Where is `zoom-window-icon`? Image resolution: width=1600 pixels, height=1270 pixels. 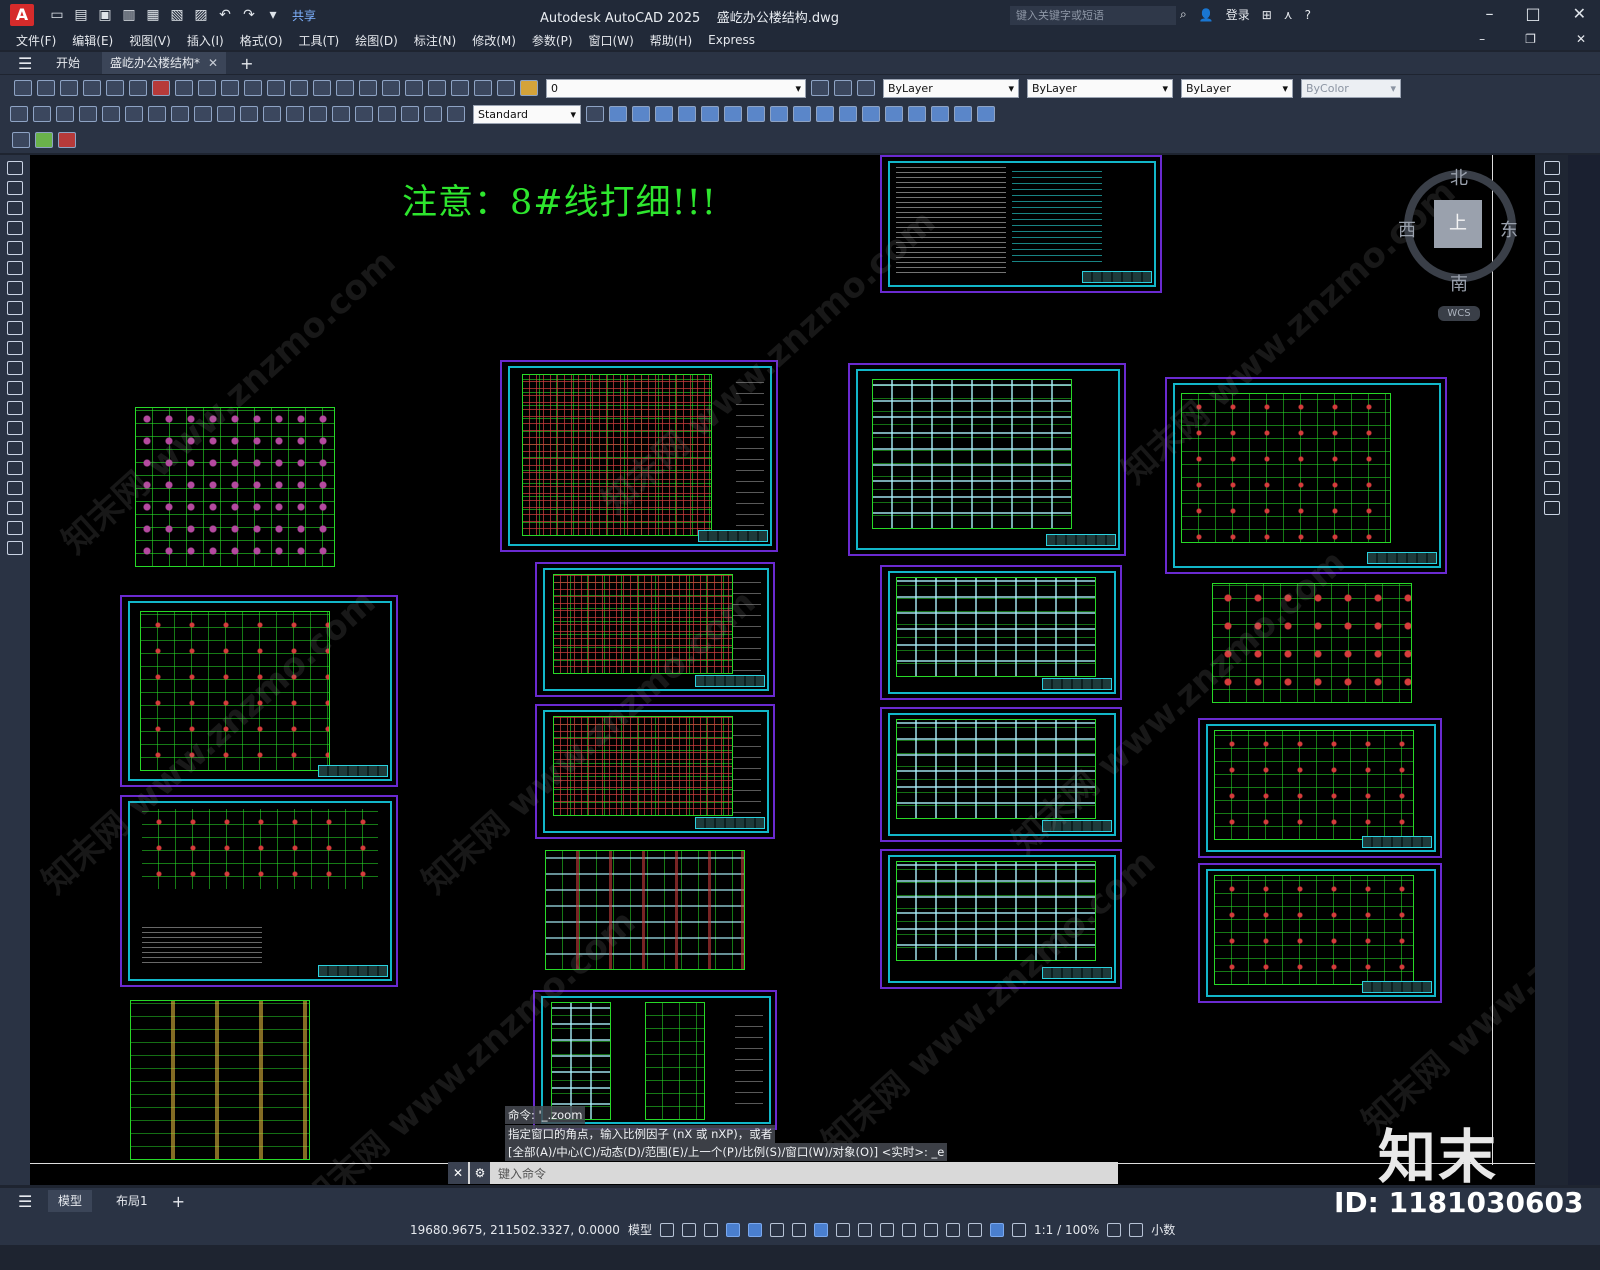 zoom-window-icon is located at coordinates (345, 88).